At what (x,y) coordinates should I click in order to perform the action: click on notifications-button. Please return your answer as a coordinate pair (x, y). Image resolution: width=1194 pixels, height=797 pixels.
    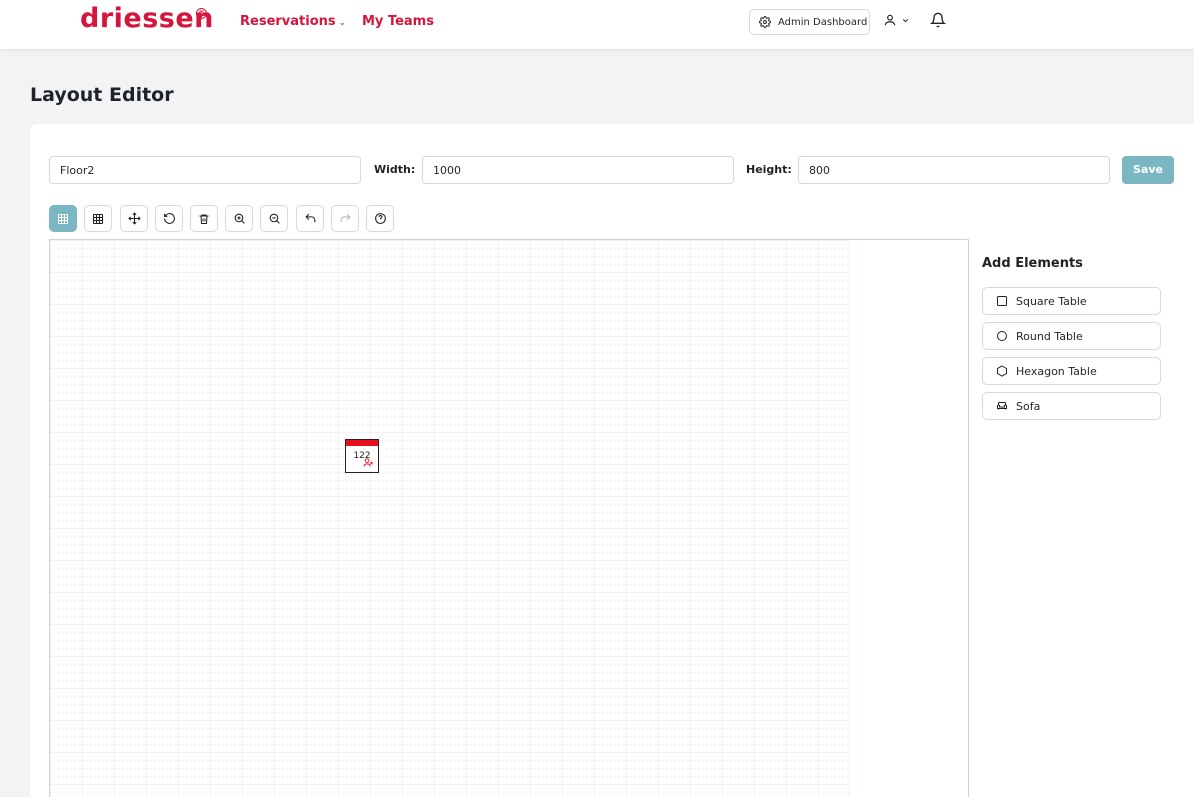
    Looking at the image, I should click on (938, 22).